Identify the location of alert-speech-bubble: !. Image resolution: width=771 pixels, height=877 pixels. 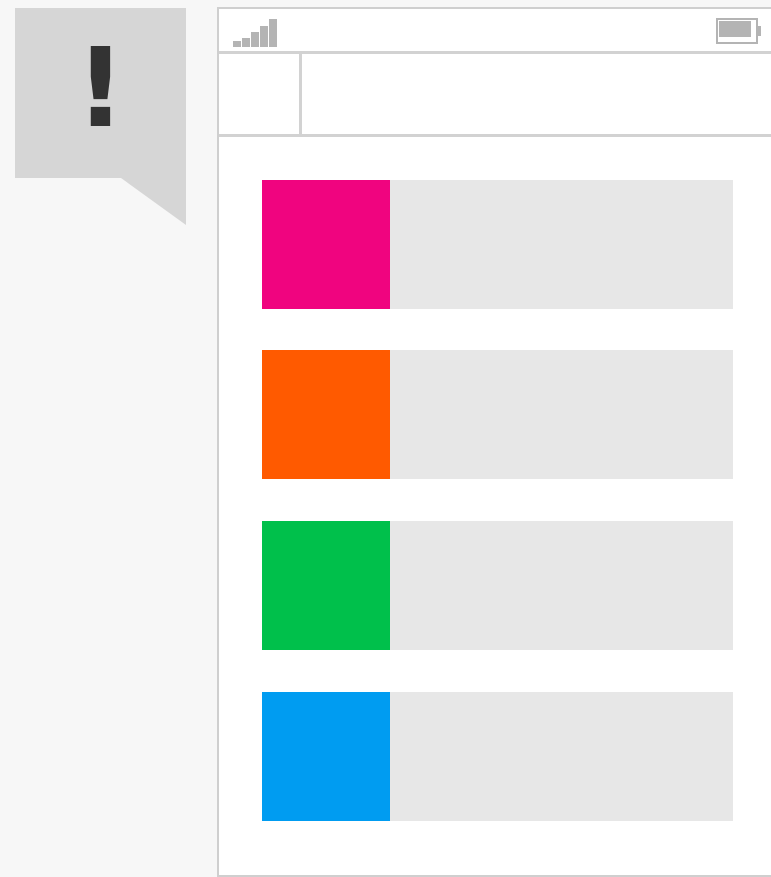
(100, 93).